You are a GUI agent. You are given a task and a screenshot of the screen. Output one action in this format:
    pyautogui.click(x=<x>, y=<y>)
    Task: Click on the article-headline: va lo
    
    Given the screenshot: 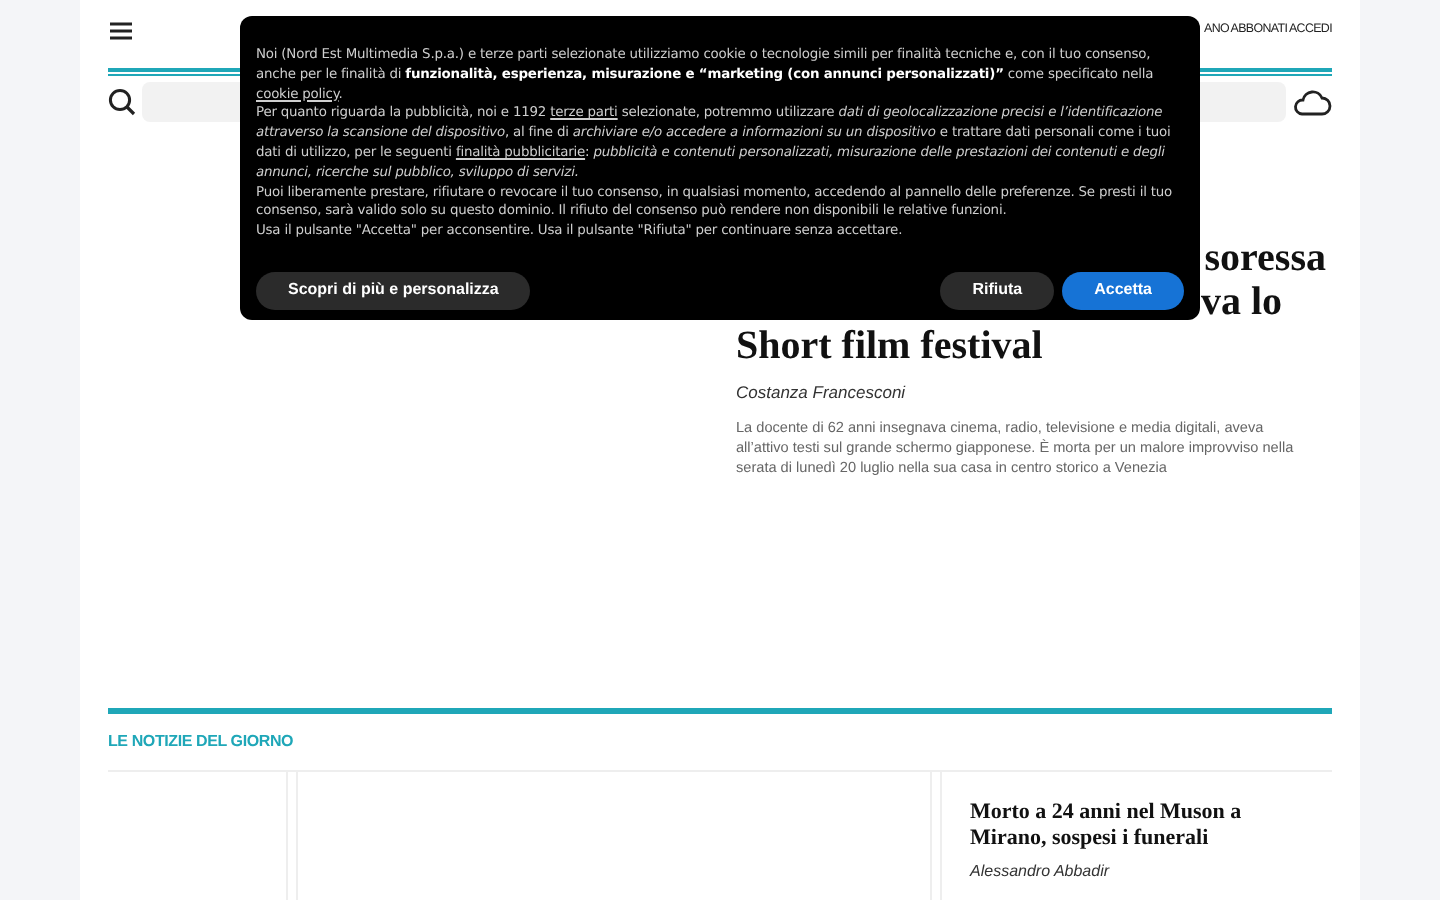 What is the action you would take?
    pyautogui.click(x=1241, y=302)
    